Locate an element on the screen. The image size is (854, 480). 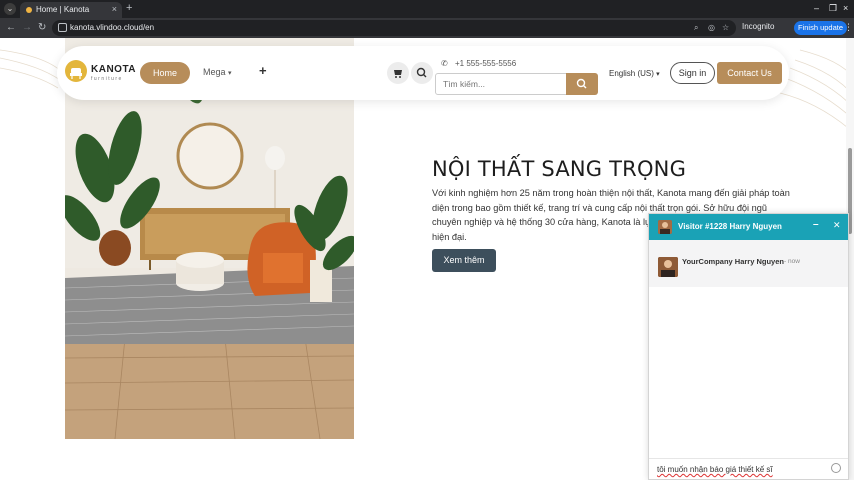
search-submit-icon is located at coordinates (581, 83).